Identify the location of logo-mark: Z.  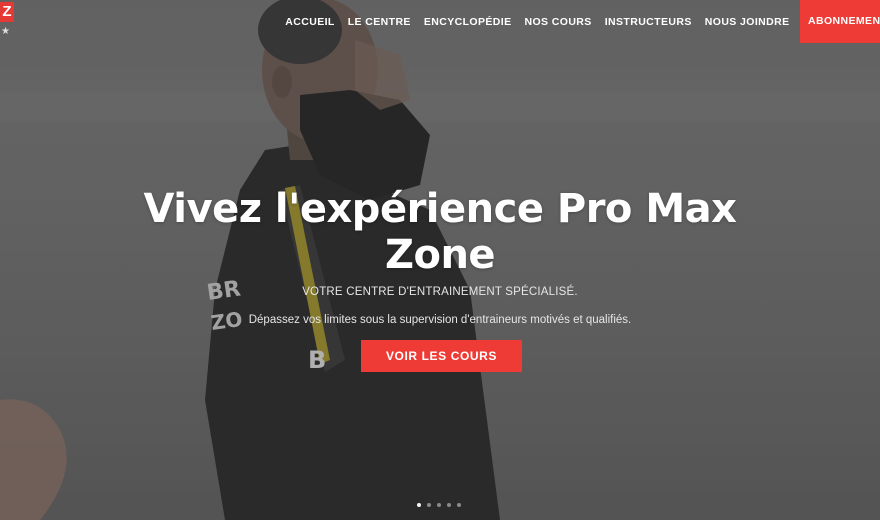
(7, 12).